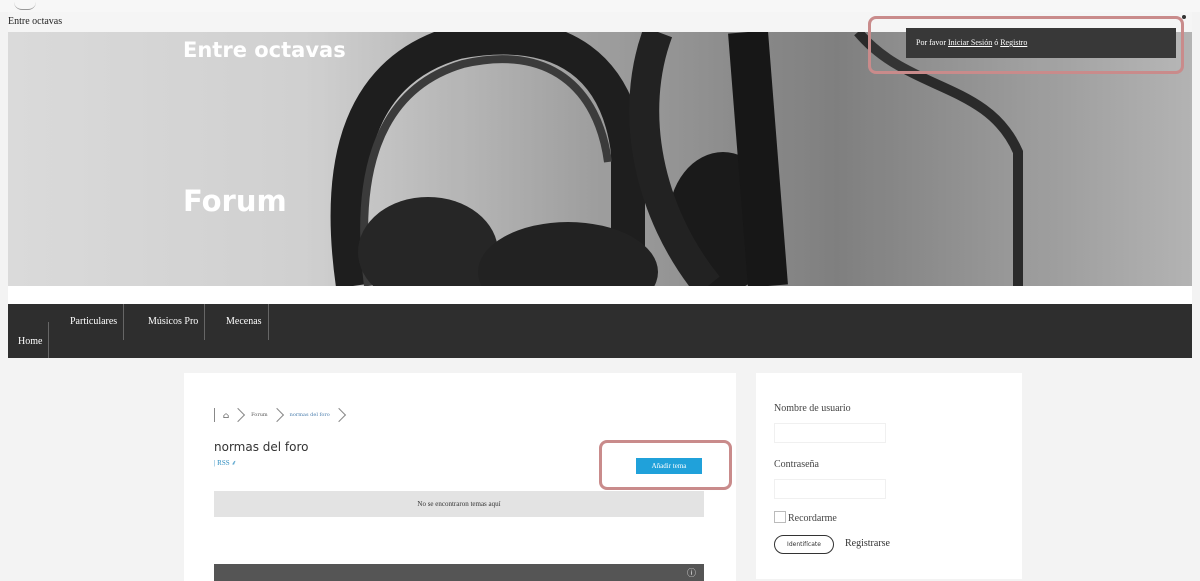 This screenshot has height=581, width=1200. I want to click on password-label: Contraseña, so click(796, 464).